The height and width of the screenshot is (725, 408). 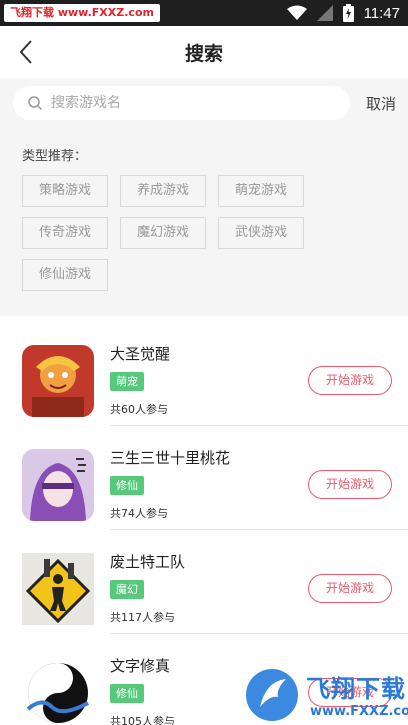 I want to click on search-input, so click(x=181, y=103).